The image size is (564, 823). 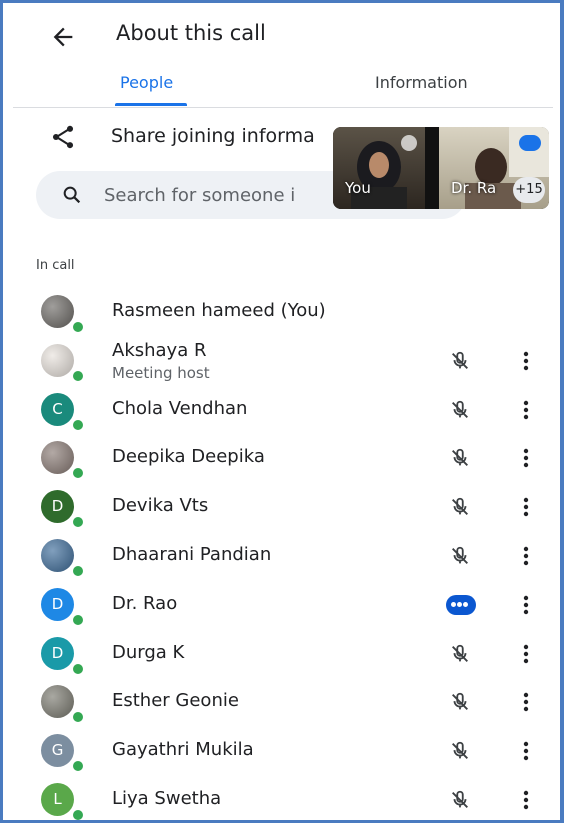 I want to click on participant-name: Dr. Rao, so click(x=145, y=603).